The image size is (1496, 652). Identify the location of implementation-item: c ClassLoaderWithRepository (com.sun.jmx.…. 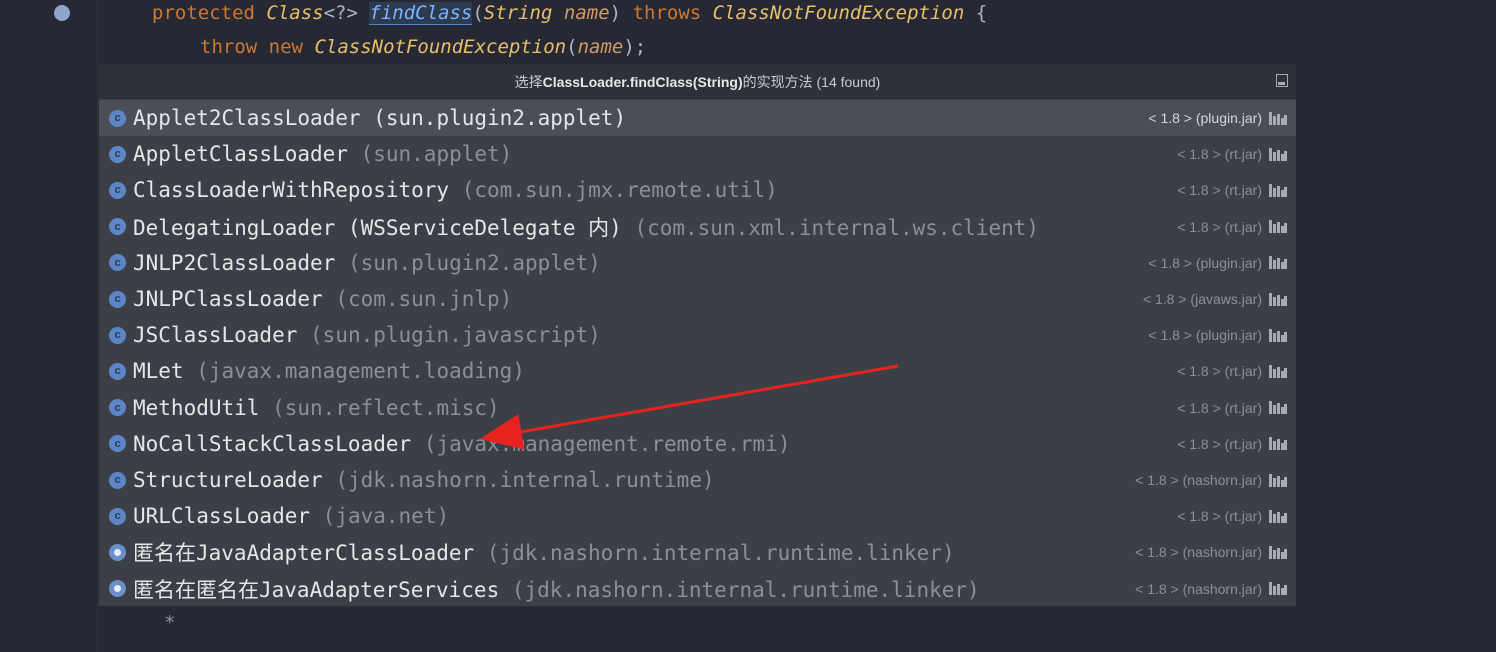
(697, 190).